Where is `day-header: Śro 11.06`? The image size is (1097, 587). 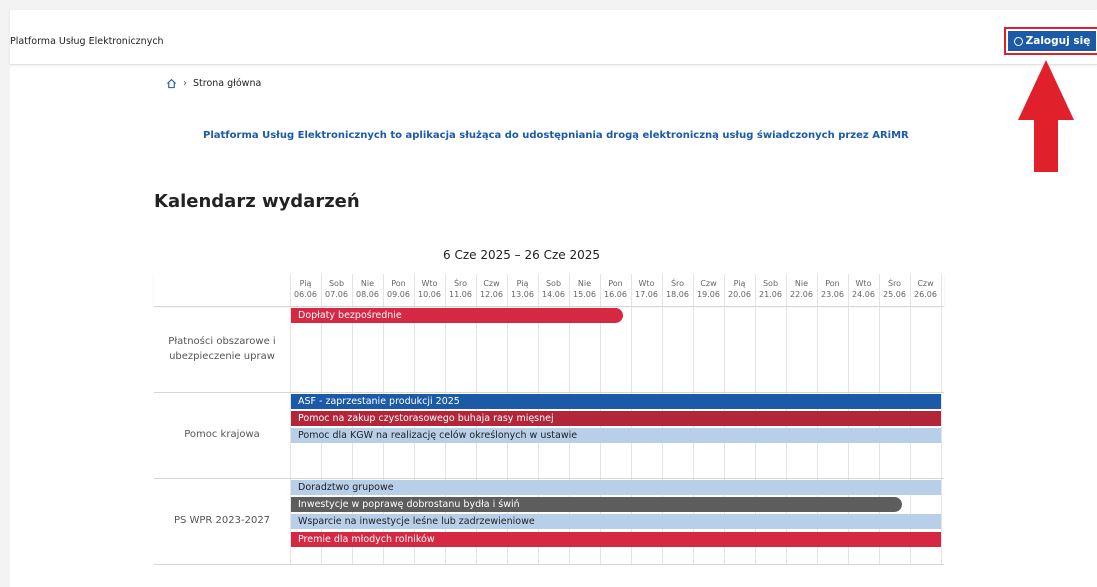
day-header: Śro 11.06 is located at coordinates (460, 289).